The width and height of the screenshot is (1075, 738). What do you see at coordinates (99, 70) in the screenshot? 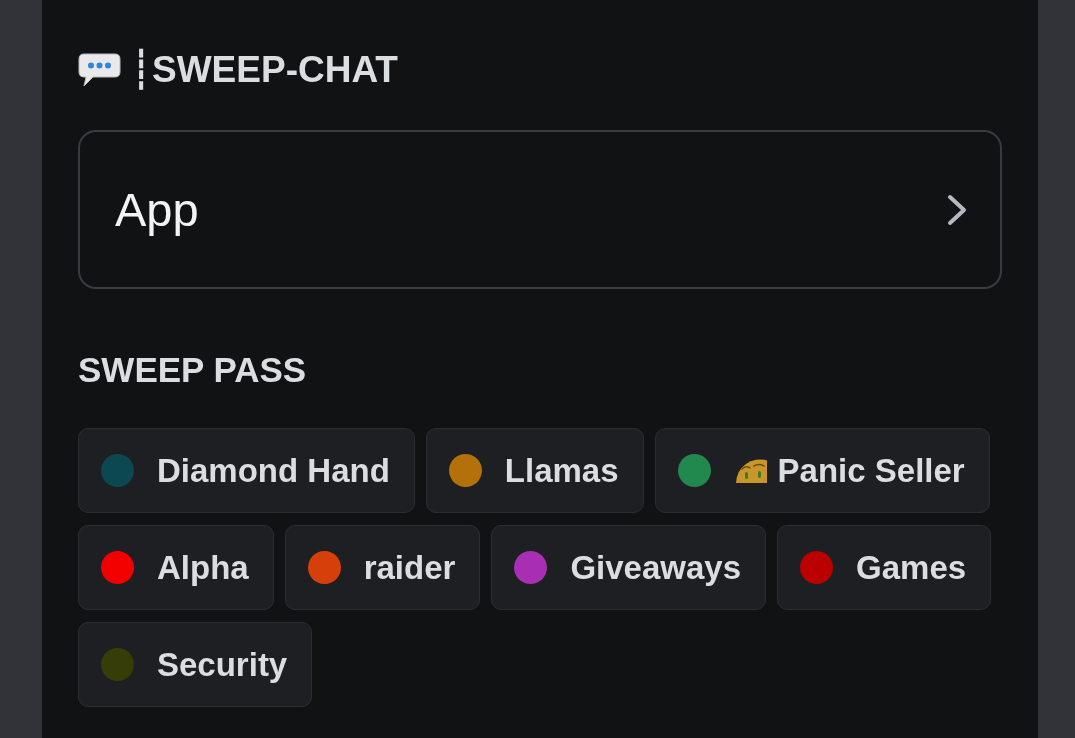
I see `speech-bubble-icon` at bounding box center [99, 70].